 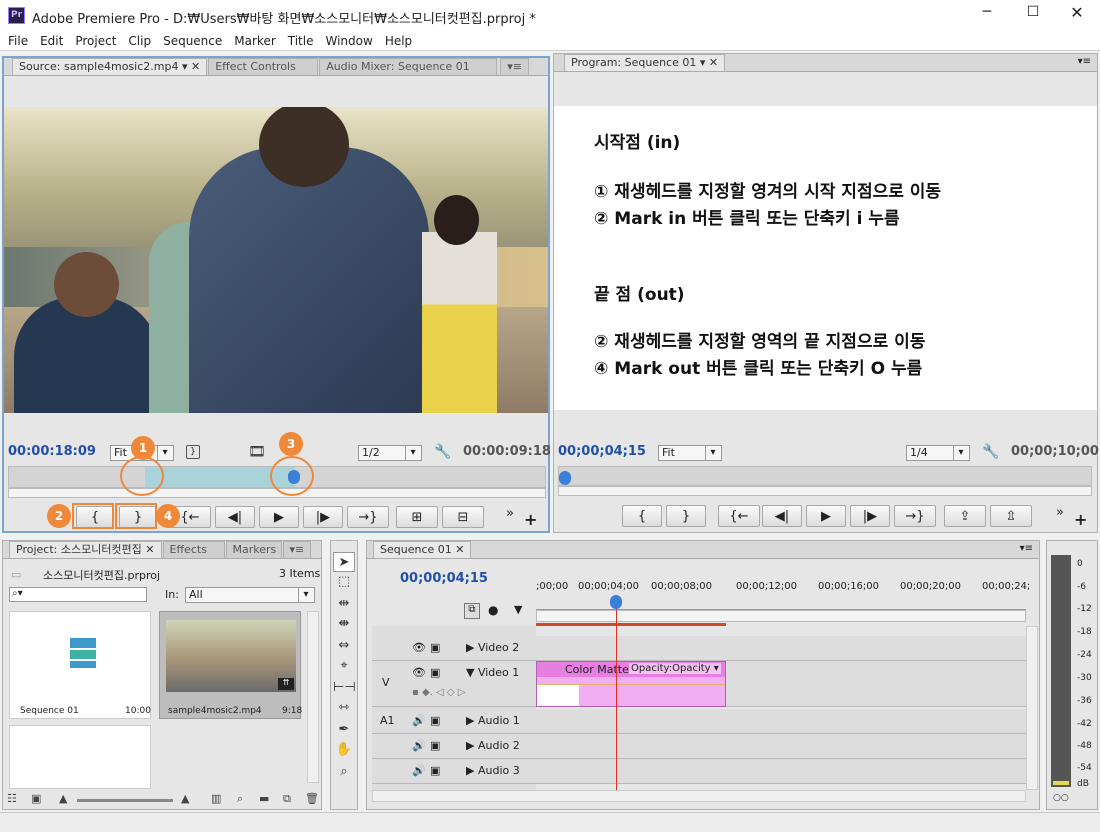 I want to click on program-play-button: ▶, so click(x=826, y=516).